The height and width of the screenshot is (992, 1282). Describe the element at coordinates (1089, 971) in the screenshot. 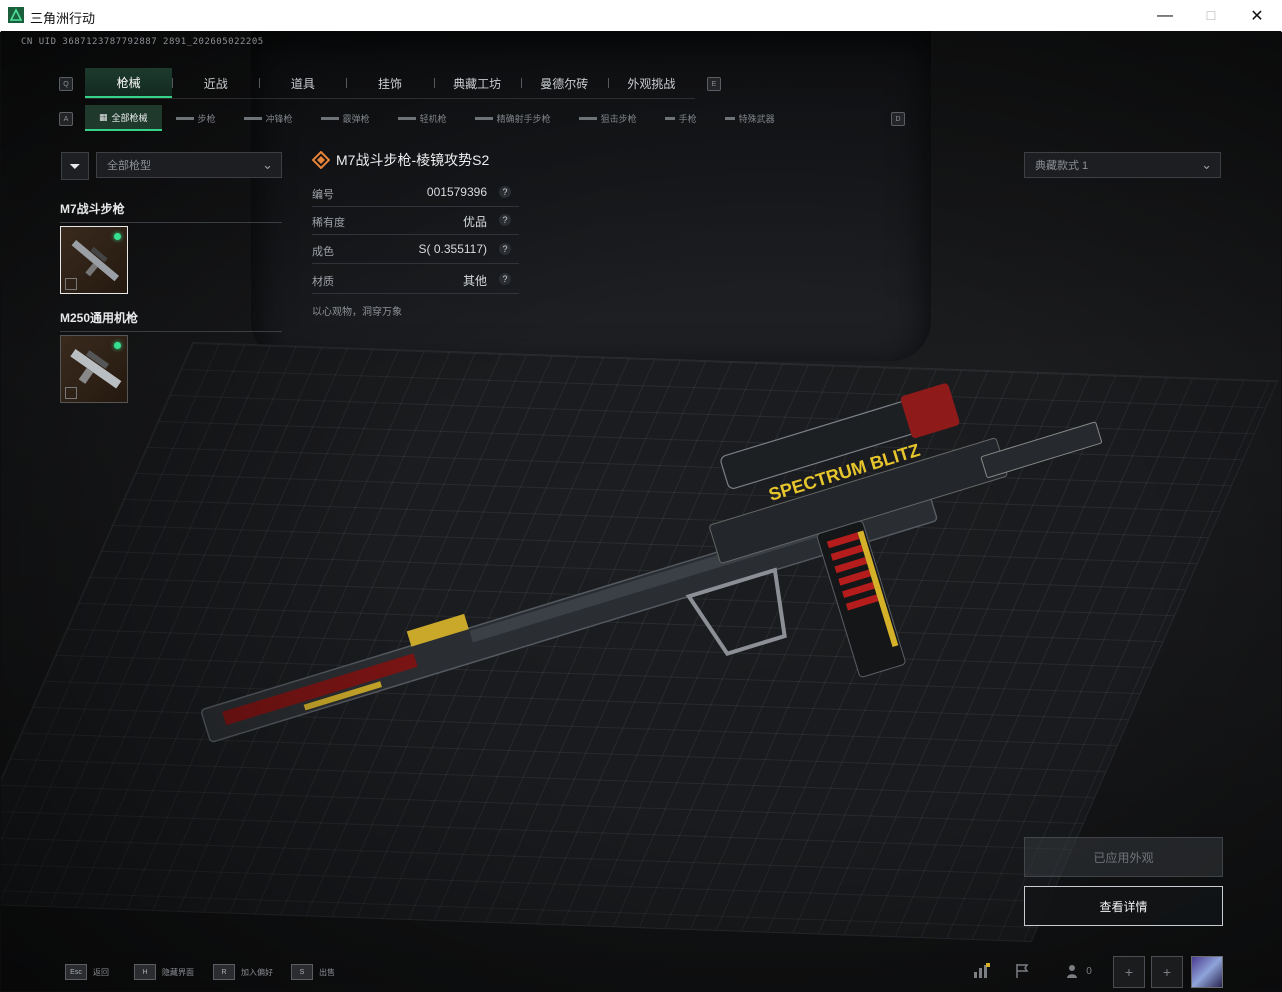

I see `players-count: 0` at that location.